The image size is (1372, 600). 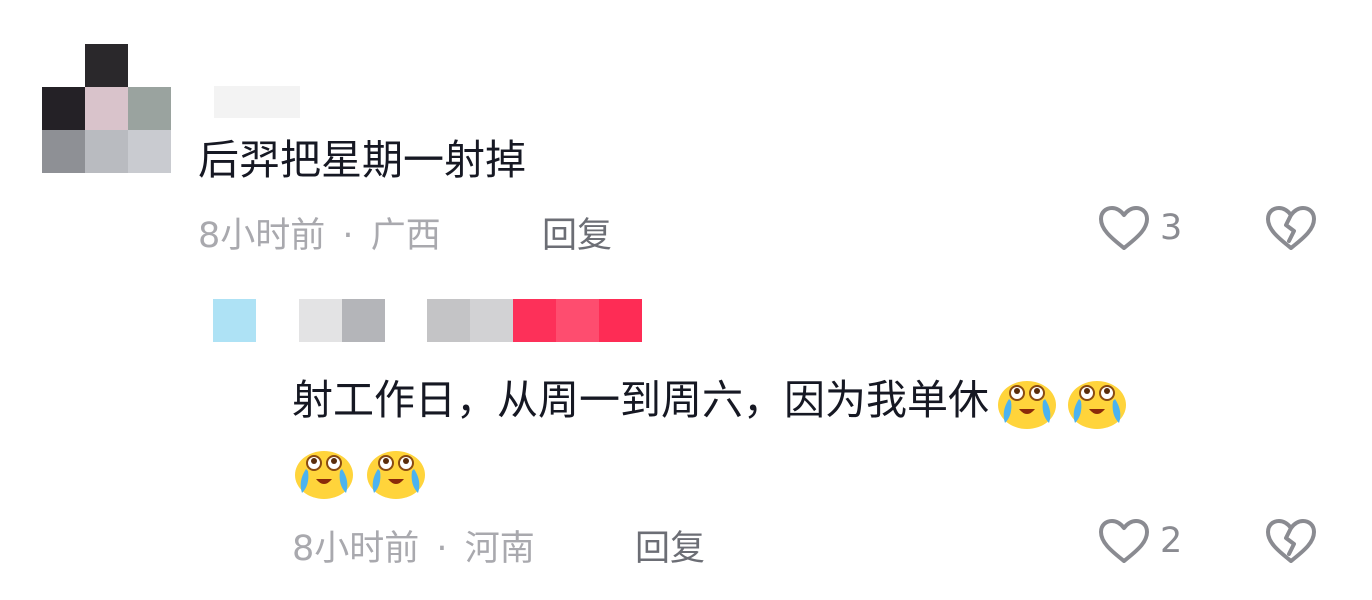 What do you see at coordinates (362, 160) in the screenshot?
I see `comment-text: 后羿把星期一射掉` at bounding box center [362, 160].